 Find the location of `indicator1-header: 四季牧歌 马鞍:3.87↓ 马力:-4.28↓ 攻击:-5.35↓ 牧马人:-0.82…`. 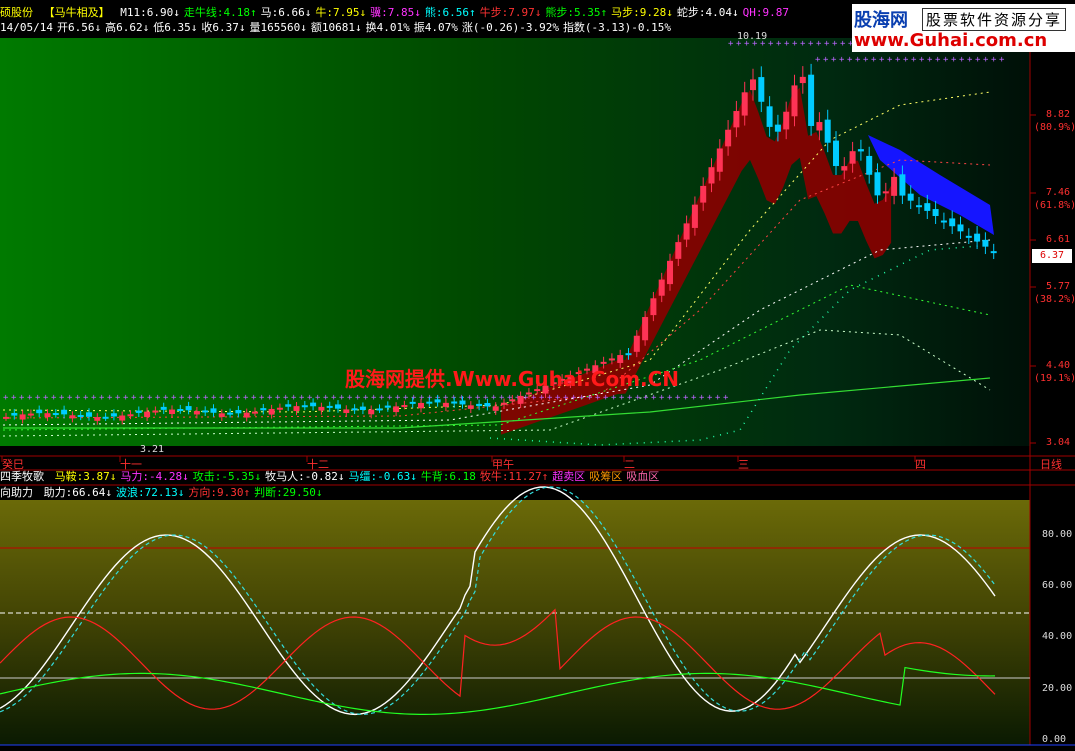

indicator1-header: 四季牧歌 马鞍:3.87↓ 马力:-4.28↓ 攻击:-5.35↓ 牧马人:-0.82… is located at coordinates (333, 477).